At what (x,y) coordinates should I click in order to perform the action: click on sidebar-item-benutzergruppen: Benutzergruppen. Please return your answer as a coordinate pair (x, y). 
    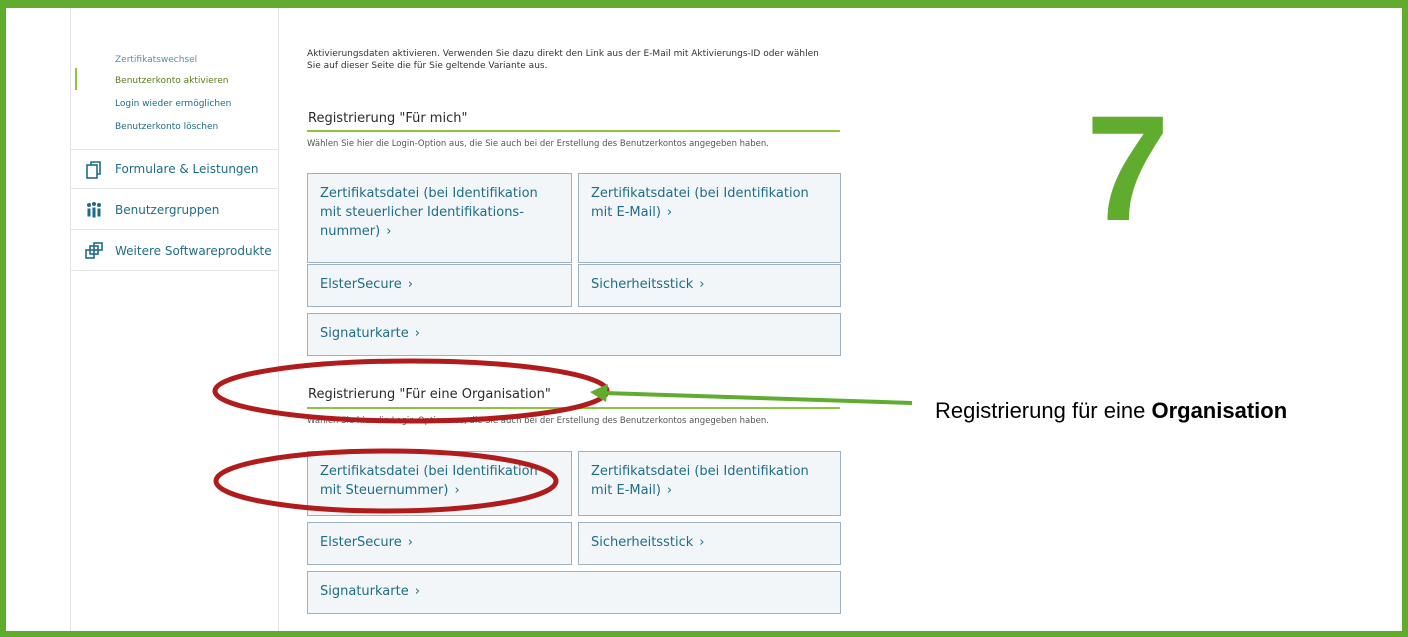
    Looking at the image, I should click on (174, 210).